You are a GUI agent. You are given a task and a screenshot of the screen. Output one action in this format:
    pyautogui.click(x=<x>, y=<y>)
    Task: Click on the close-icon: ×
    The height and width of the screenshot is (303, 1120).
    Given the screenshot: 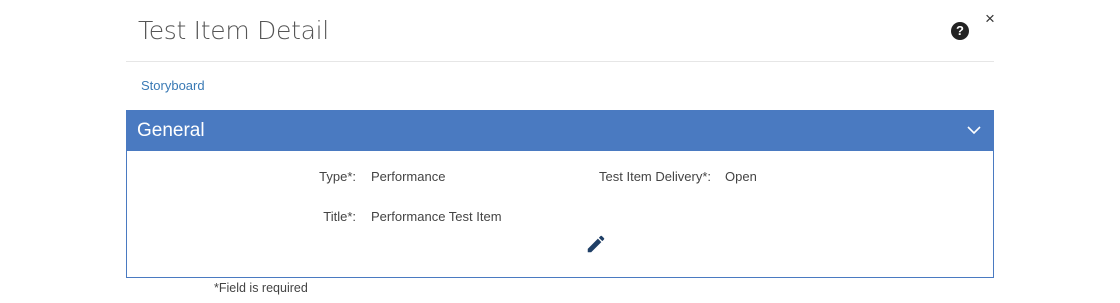 What is the action you would take?
    pyautogui.click(x=990, y=18)
    